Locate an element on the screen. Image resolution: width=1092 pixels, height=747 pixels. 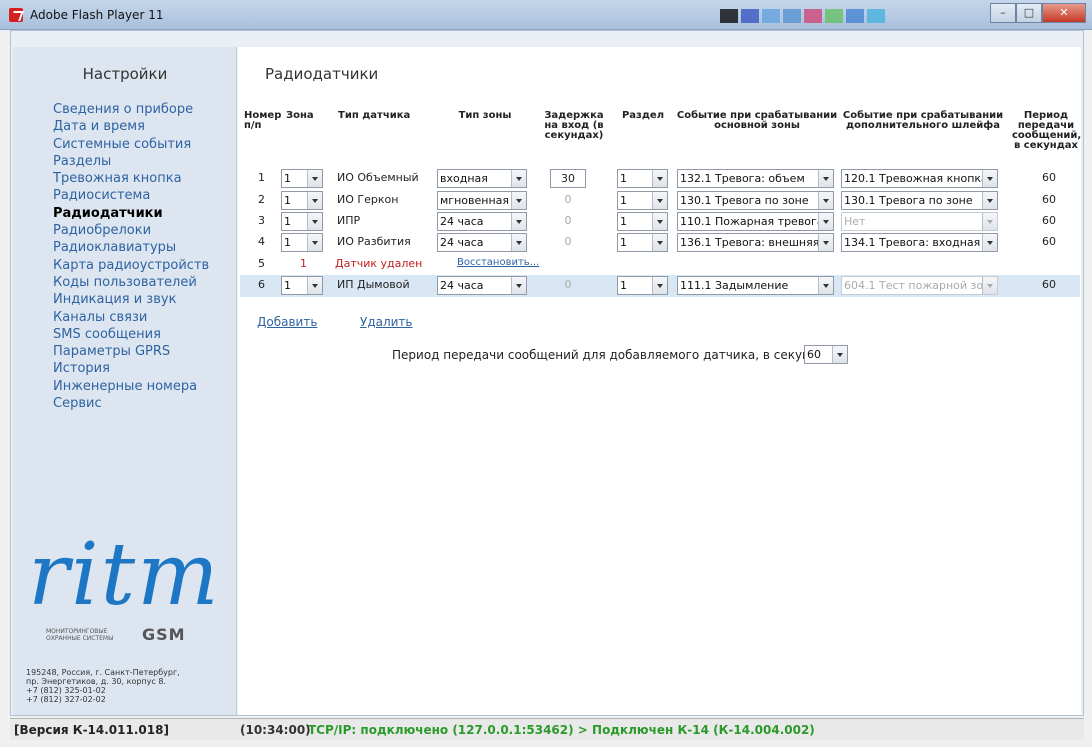
ritm-logo: ritm МОНИТОРИНГОВЫЕ ОХРАННЫЕ СИСТЕМЫ GSM is located at coordinates (124, 584).